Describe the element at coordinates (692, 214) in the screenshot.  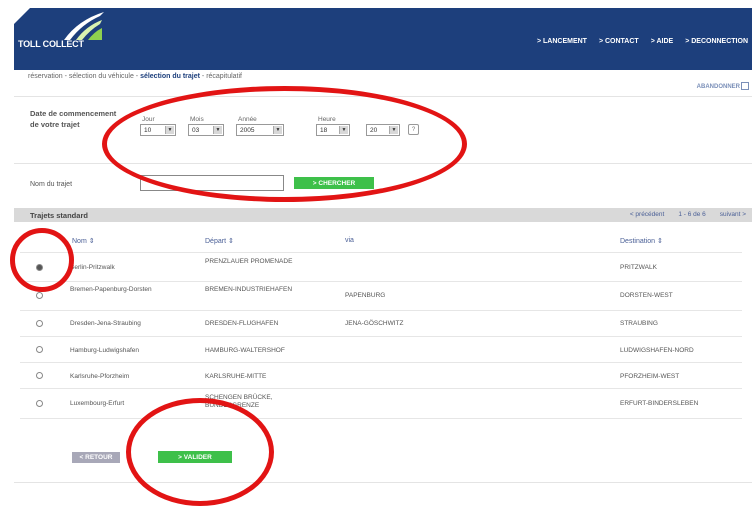
I see `pager-range: 1 - 6 de 6` at that location.